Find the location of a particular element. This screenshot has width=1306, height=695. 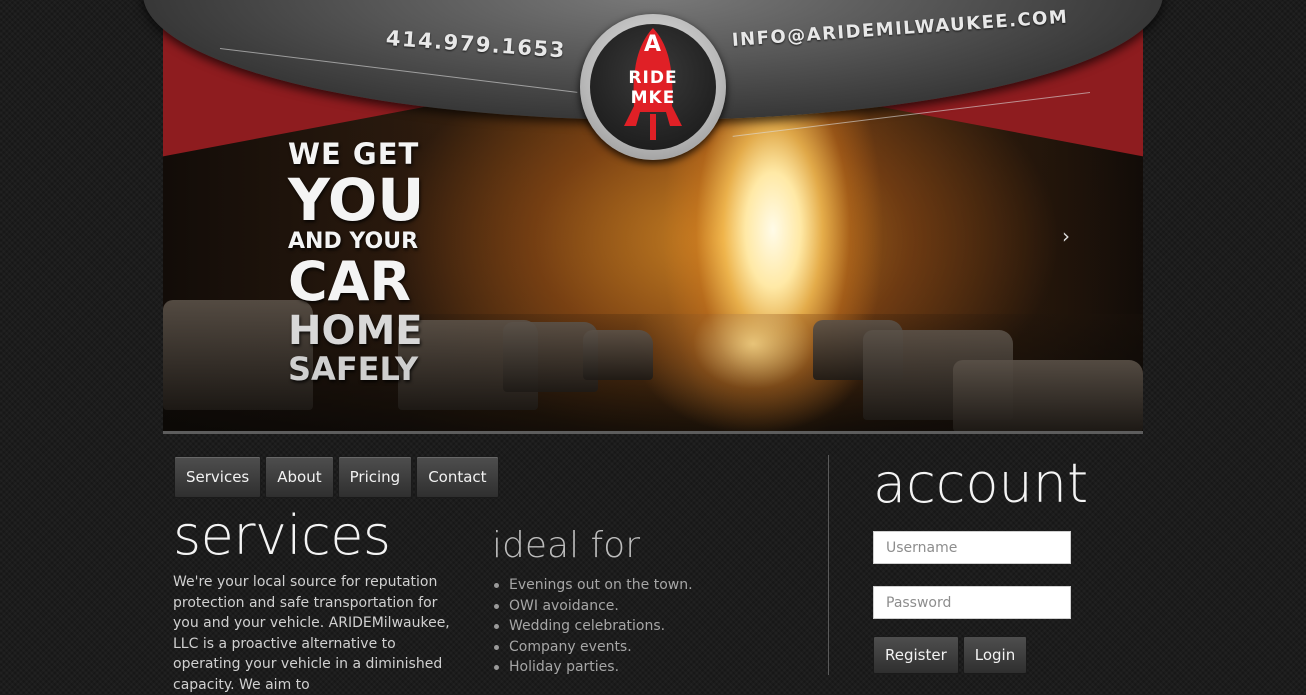

account-heading: account is located at coordinates (981, 483).